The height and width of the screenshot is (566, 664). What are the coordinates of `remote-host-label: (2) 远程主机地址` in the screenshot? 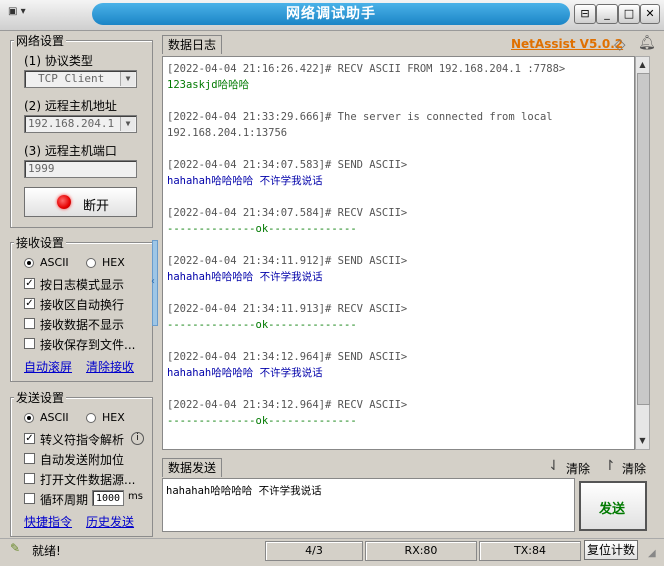 It's located at (70, 106).